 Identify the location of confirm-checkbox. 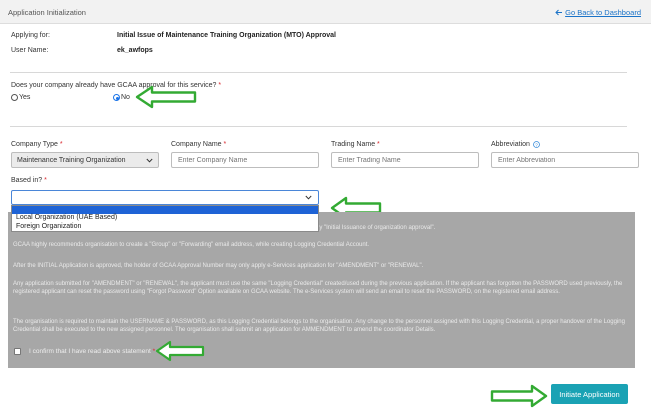
(17, 351).